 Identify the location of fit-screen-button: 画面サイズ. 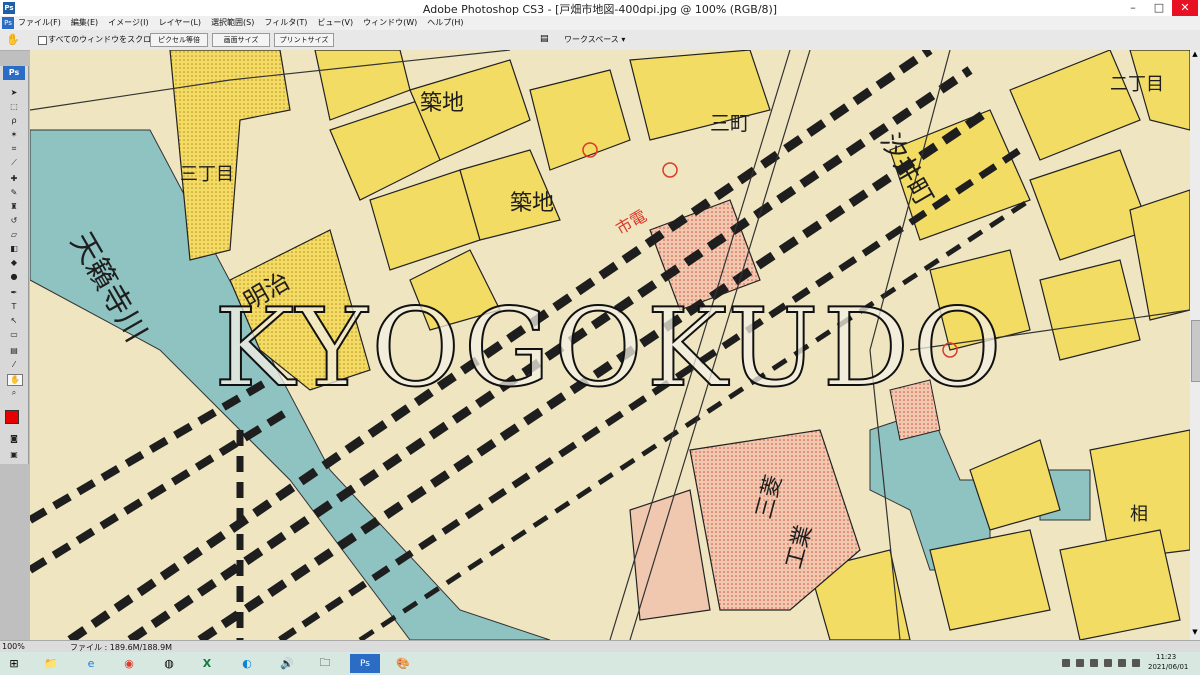
(241, 40).